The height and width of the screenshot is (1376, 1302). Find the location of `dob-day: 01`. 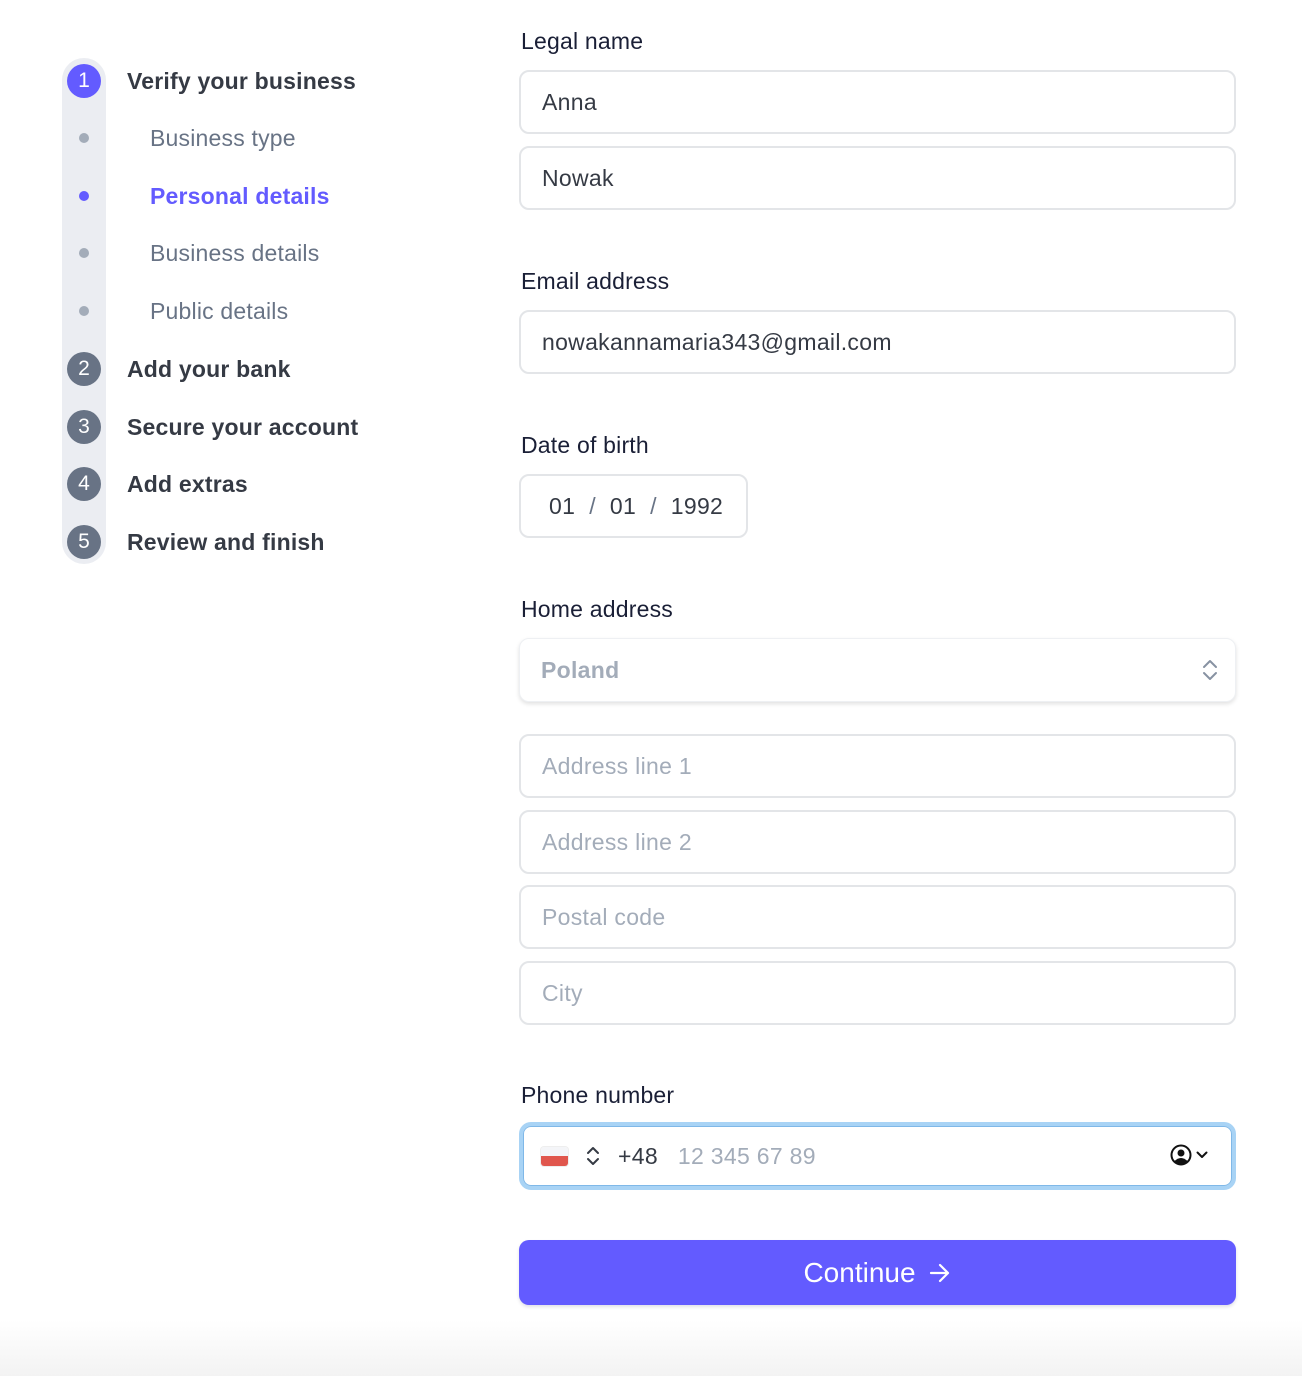

dob-day: 01 is located at coordinates (562, 506).